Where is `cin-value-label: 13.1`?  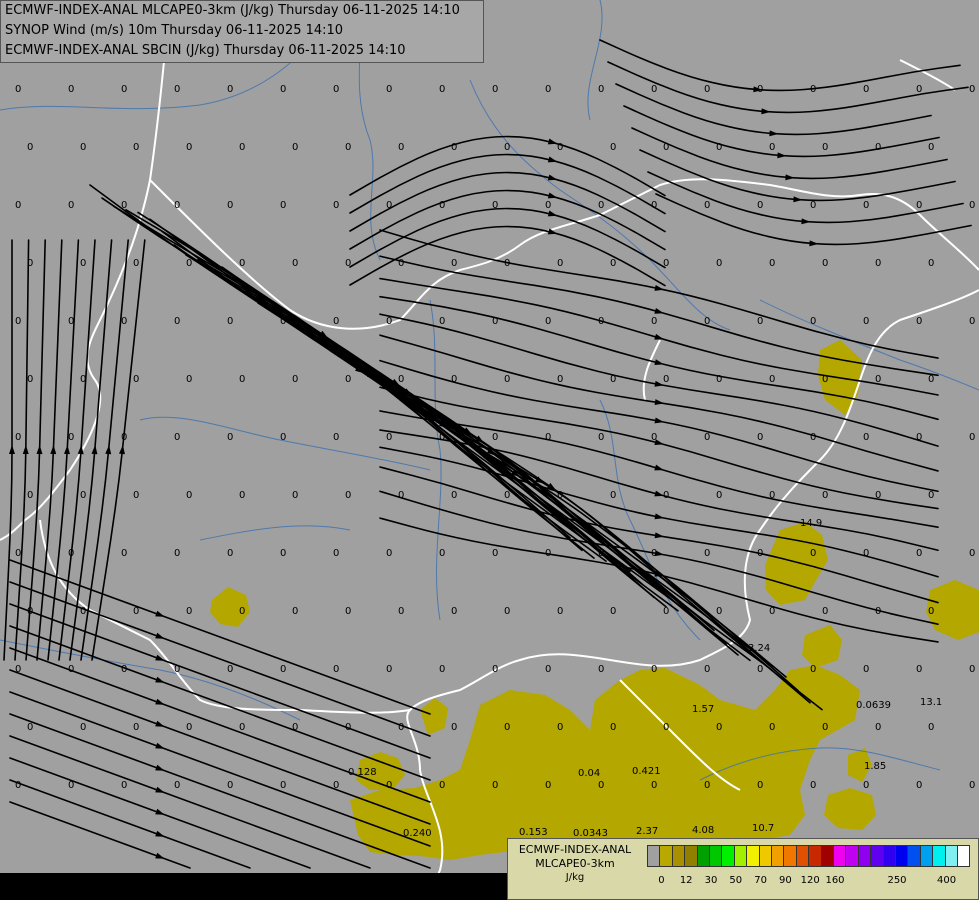 cin-value-label: 13.1 is located at coordinates (931, 702).